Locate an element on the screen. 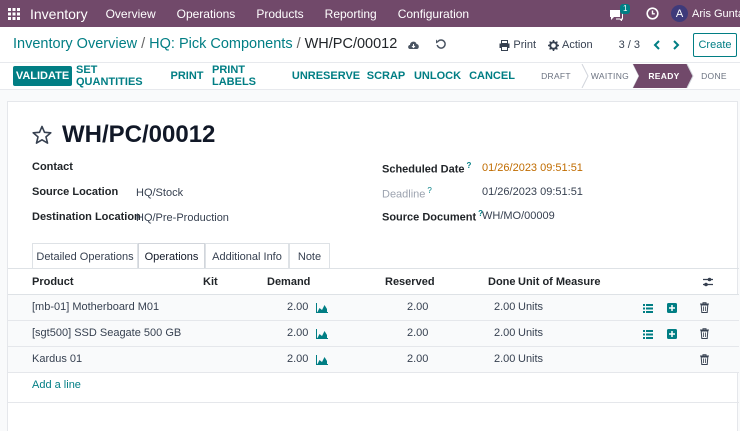 The width and height of the screenshot is (740, 431). activity-clock-icon is located at coordinates (652, 13).